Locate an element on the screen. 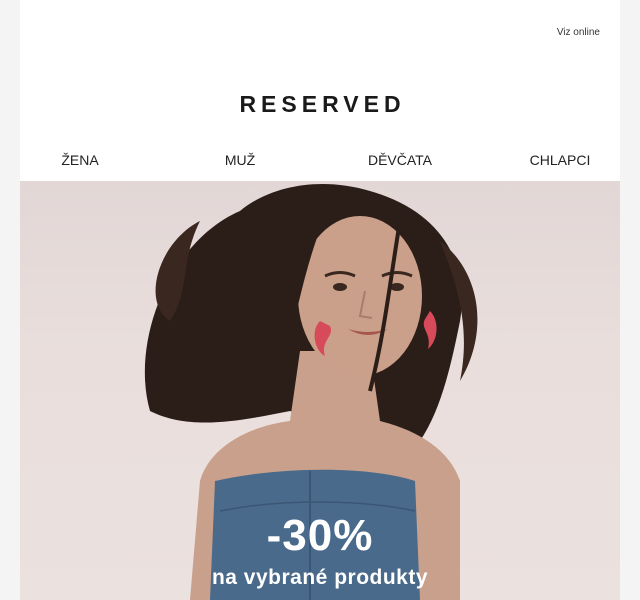 This screenshot has height=600, width=640. view-online-link: Viz online is located at coordinates (578, 32).